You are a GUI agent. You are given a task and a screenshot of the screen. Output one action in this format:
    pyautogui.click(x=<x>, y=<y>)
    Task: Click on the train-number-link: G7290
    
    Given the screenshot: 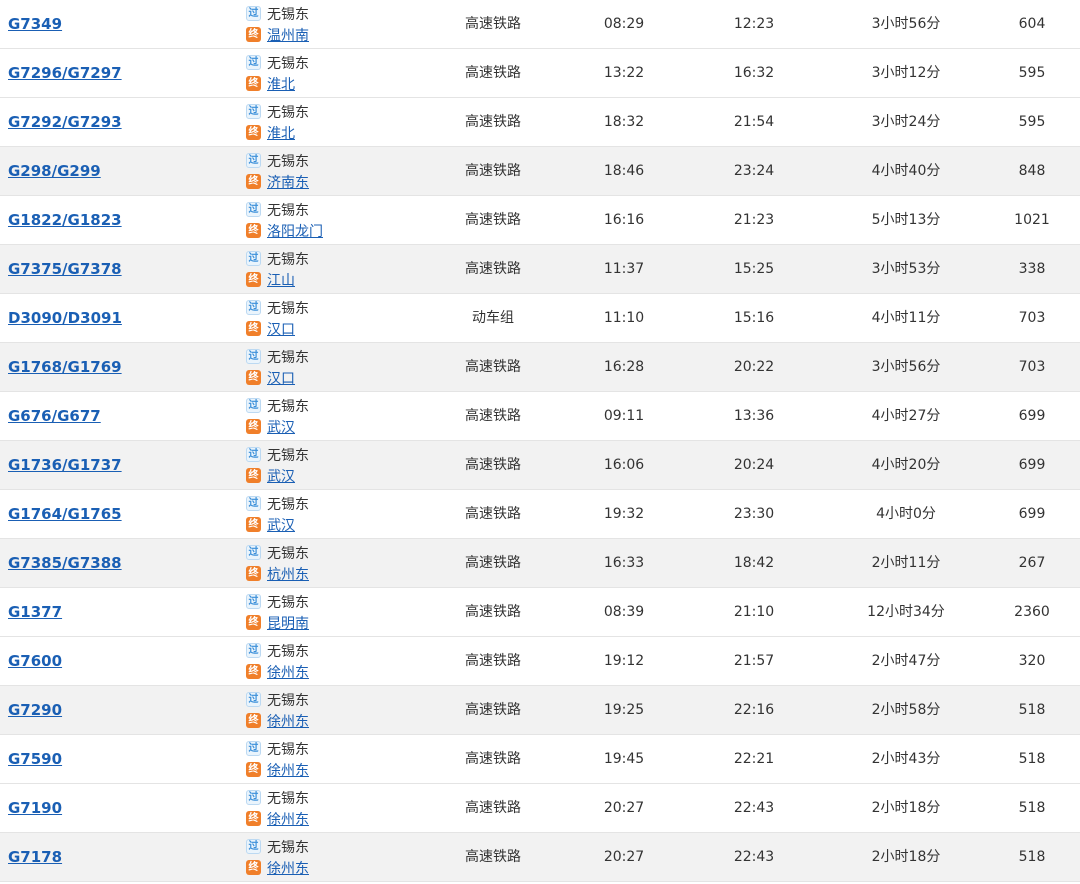 What is the action you would take?
    pyautogui.click(x=35, y=710)
    